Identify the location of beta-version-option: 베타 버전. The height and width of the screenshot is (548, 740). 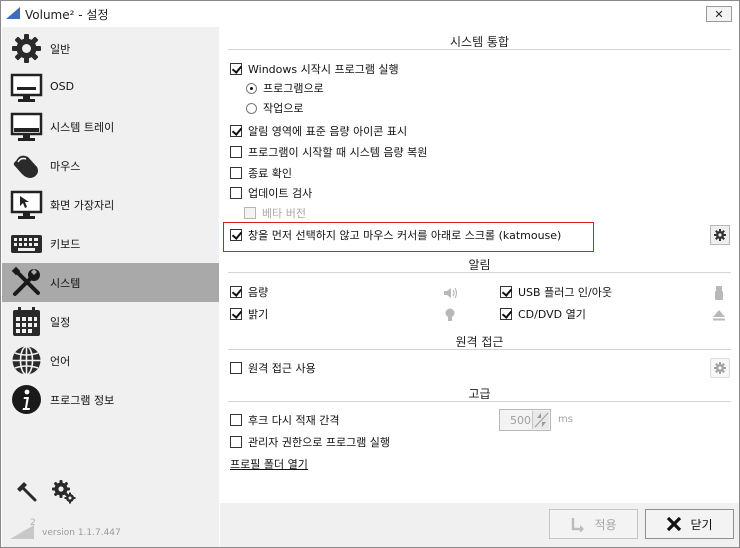
(275, 213).